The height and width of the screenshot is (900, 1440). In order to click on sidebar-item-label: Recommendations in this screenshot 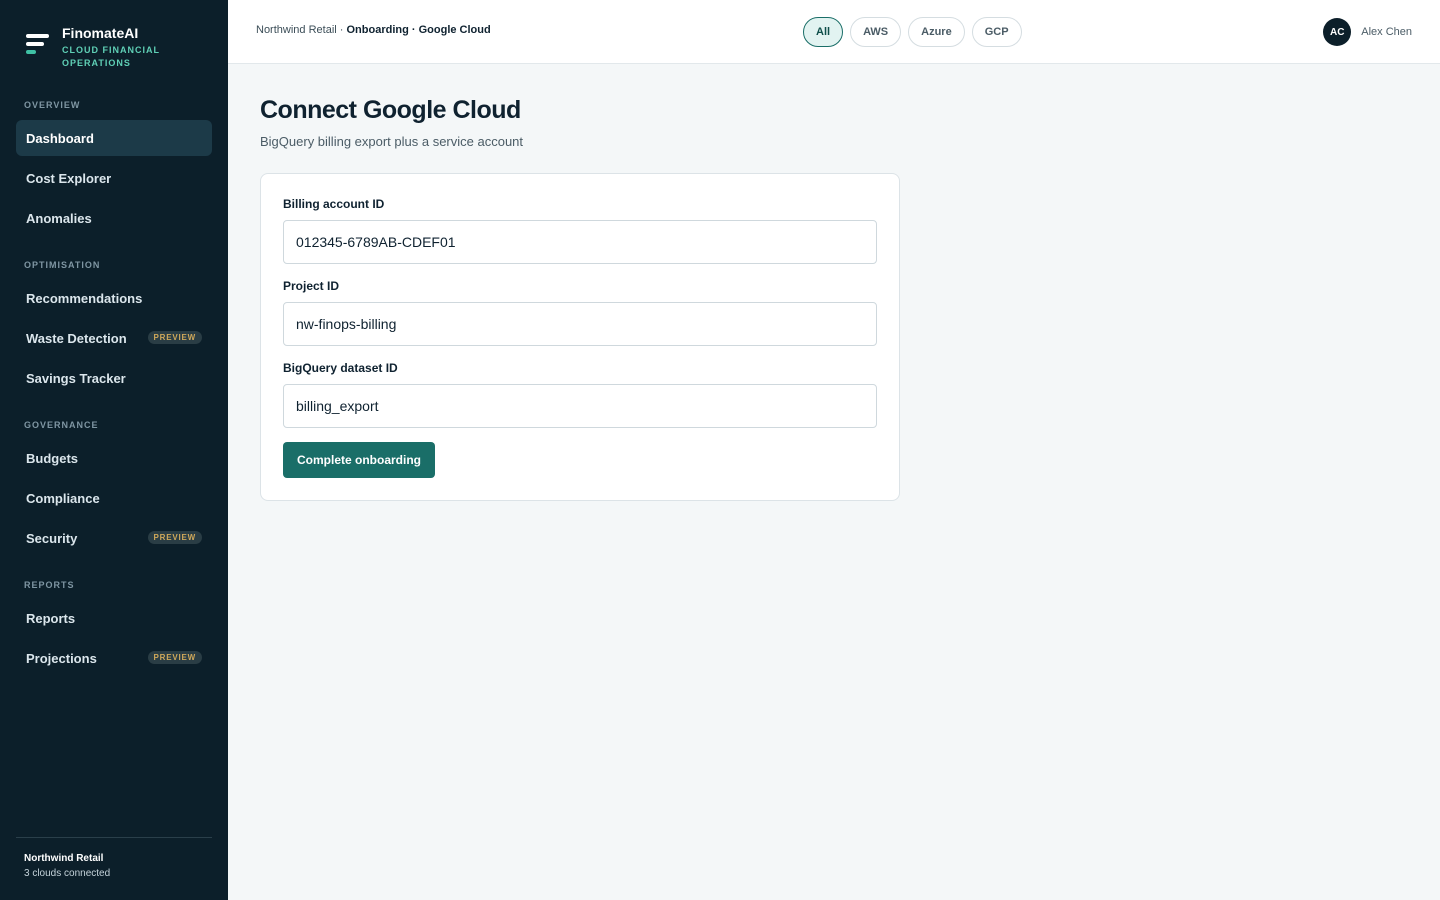, I will do `click(84, 298)`.